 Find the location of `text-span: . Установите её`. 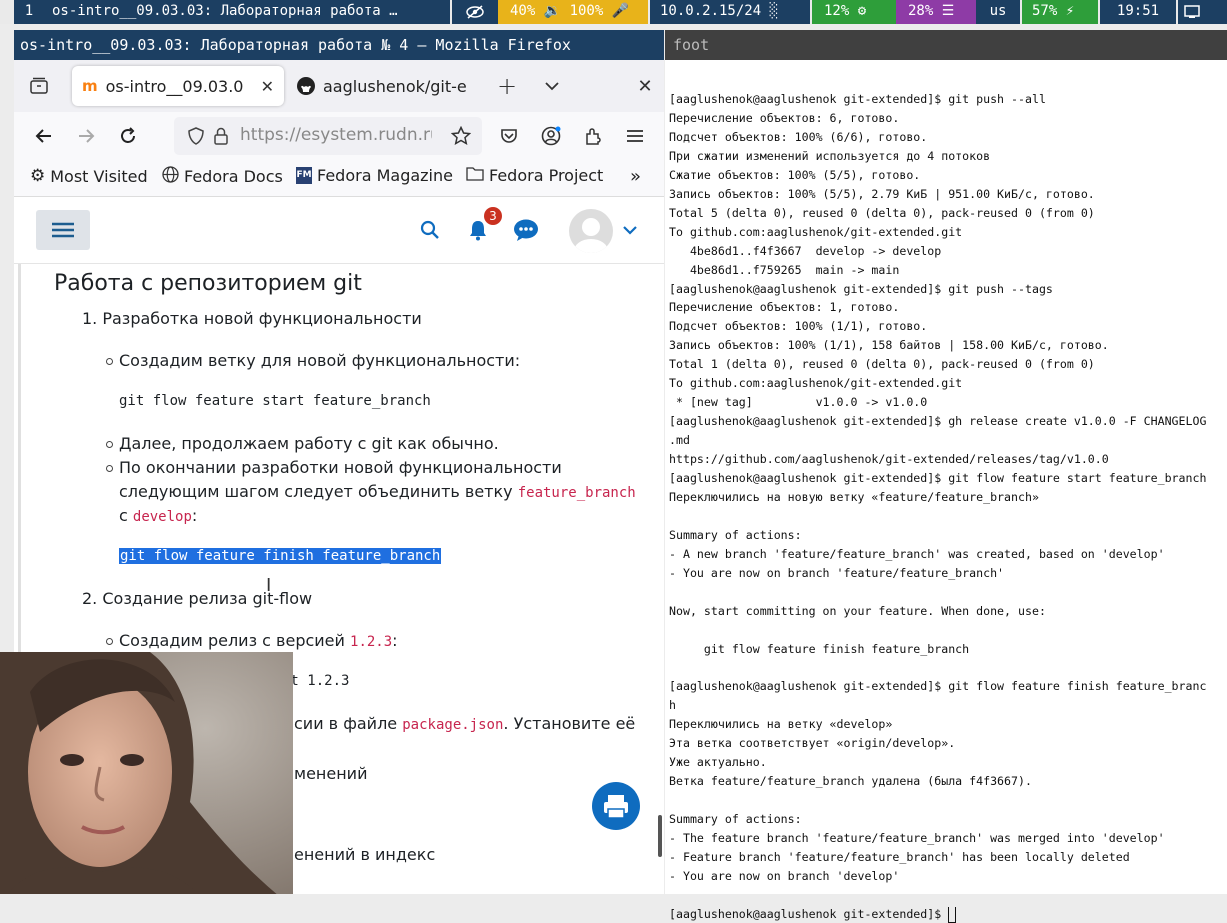

text-span: . Установите её is located at coordinates (569, 723).